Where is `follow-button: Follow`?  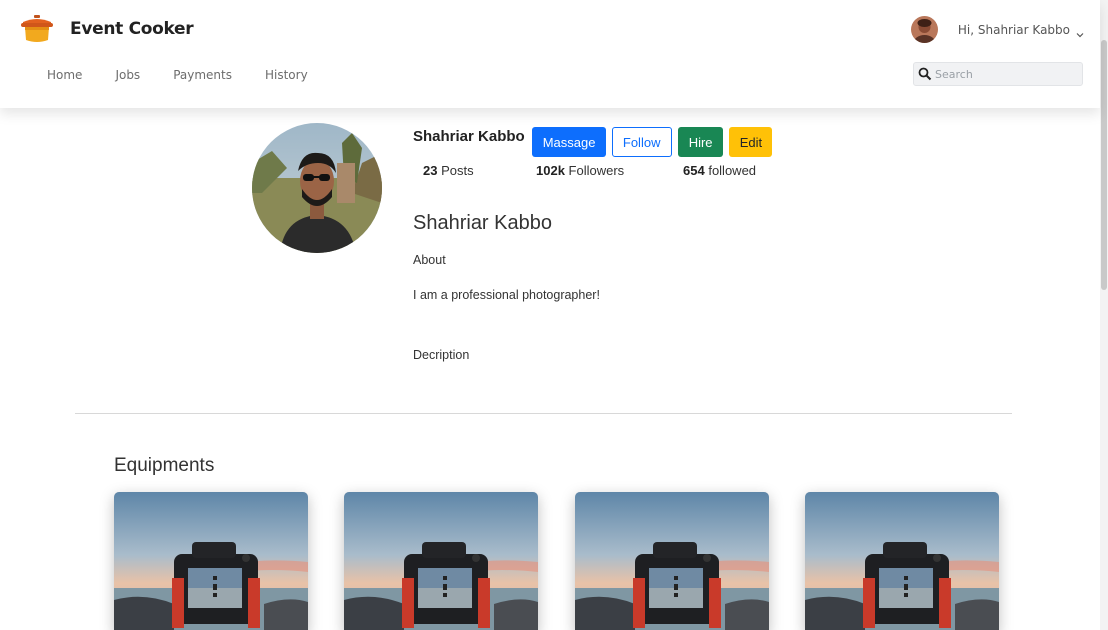
follow-button: Follow is located at coordinates (641, 142).